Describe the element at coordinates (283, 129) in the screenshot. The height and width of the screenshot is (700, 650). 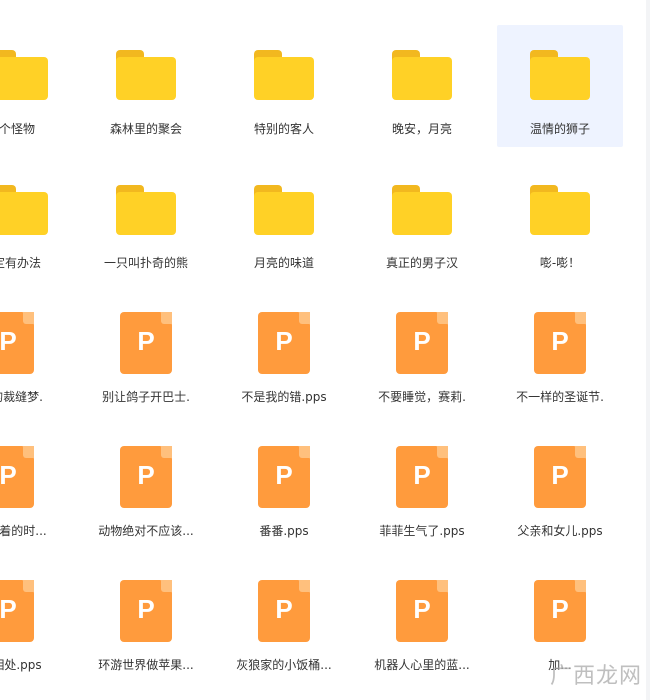
I see `folder-label: 特别的客人` at that location.